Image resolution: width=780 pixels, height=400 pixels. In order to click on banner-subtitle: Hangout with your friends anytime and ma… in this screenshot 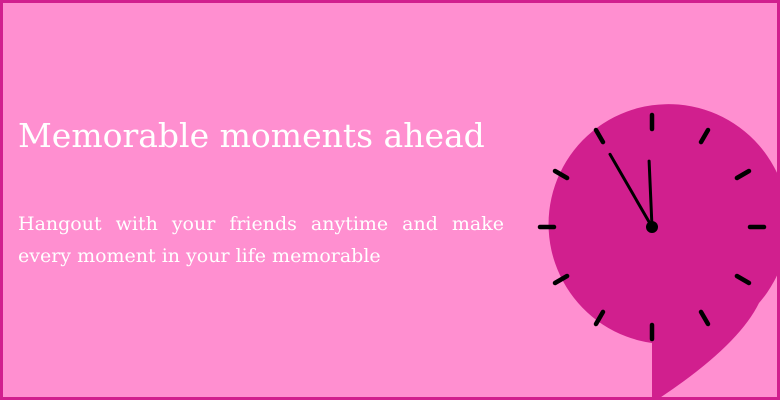, I will do `click(261, 240)`.